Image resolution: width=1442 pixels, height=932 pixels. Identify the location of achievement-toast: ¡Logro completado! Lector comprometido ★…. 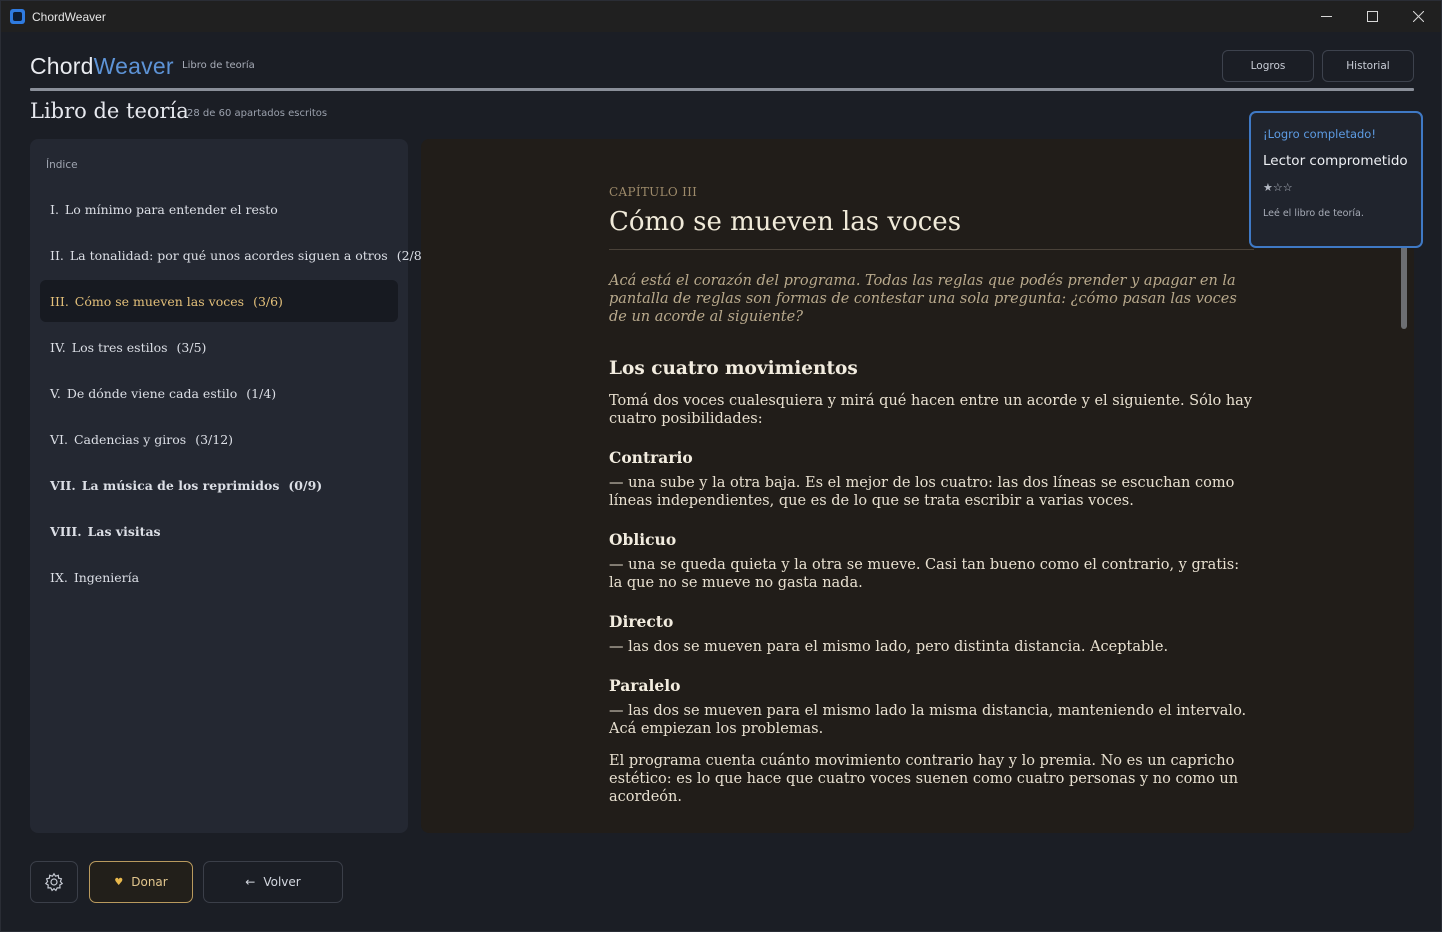
(1336, 179).